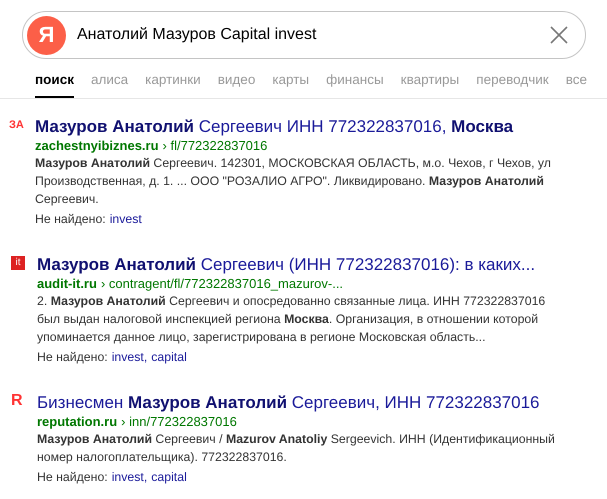  What do you see at coordinates (179, 421) in the screenshot?
I see `path-link: › inn/772322837016` at bounding box center [179, 421].